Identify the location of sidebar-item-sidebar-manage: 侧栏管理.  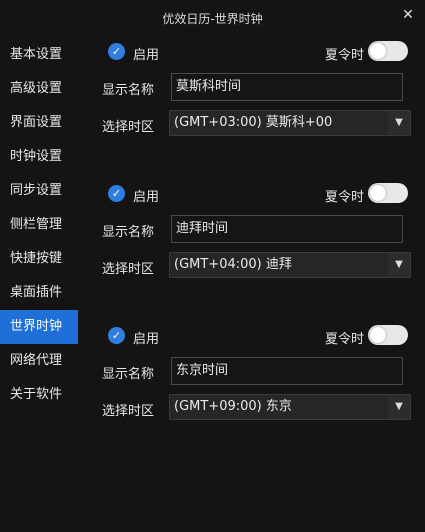
(39, 225).